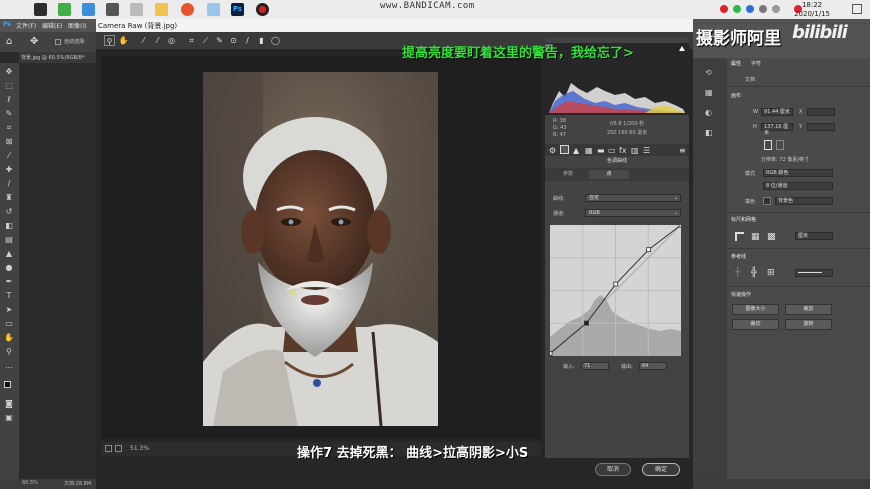 This screenshot has height=489, width=870. I want to click on layers-panel-icon: ◧, so click(709, 132).